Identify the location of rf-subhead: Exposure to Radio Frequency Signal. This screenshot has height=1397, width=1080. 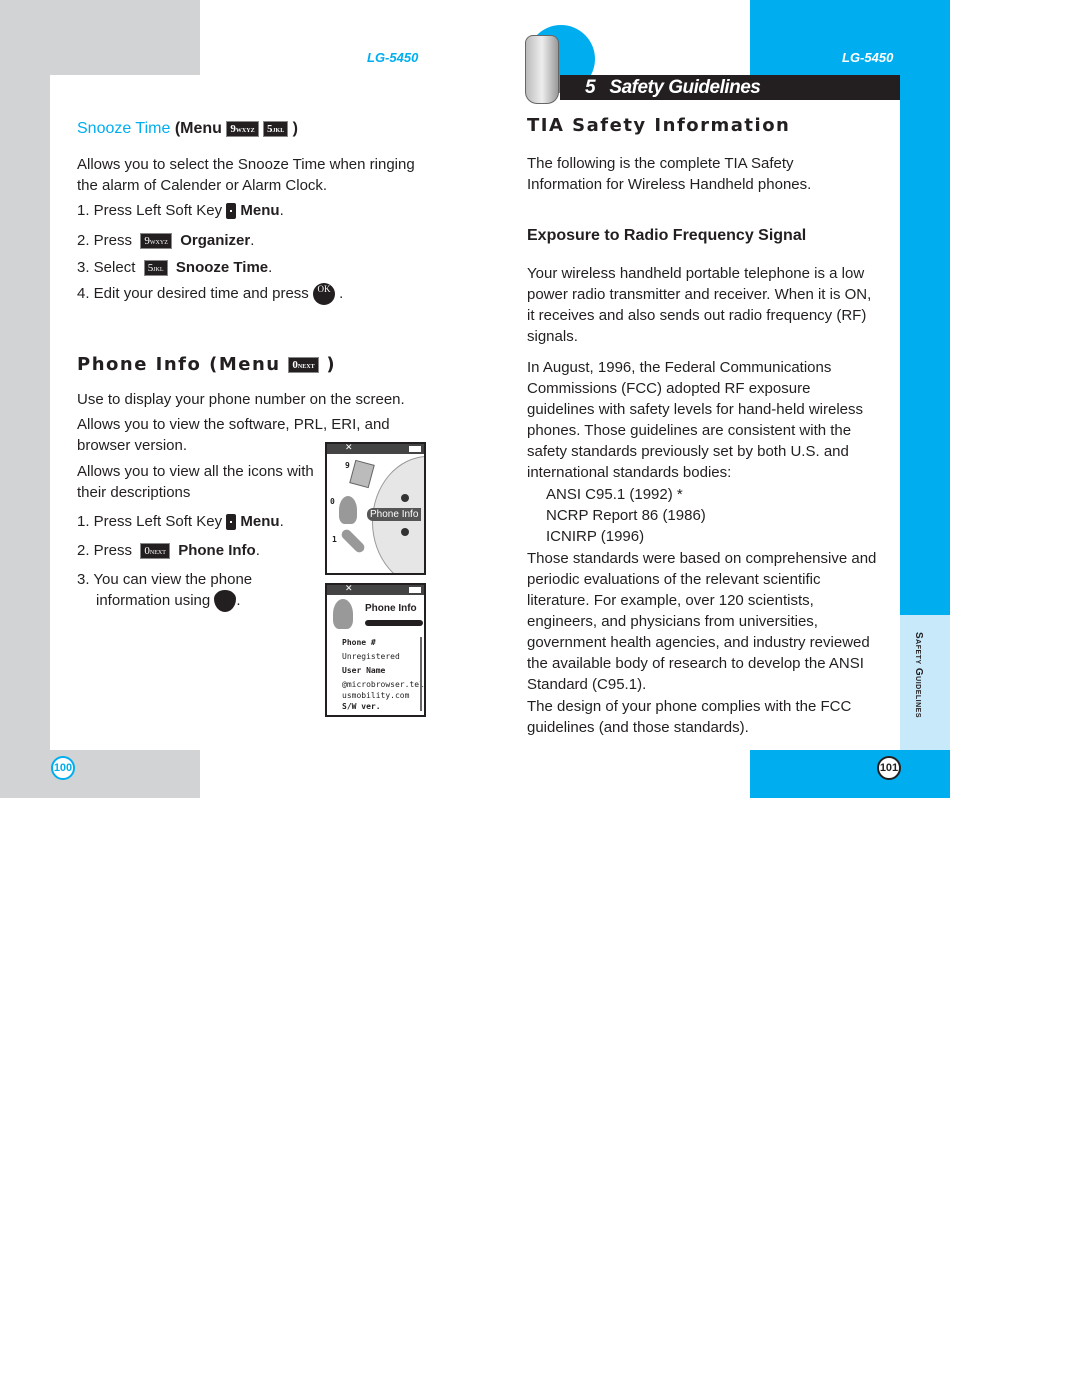
(667, 235).